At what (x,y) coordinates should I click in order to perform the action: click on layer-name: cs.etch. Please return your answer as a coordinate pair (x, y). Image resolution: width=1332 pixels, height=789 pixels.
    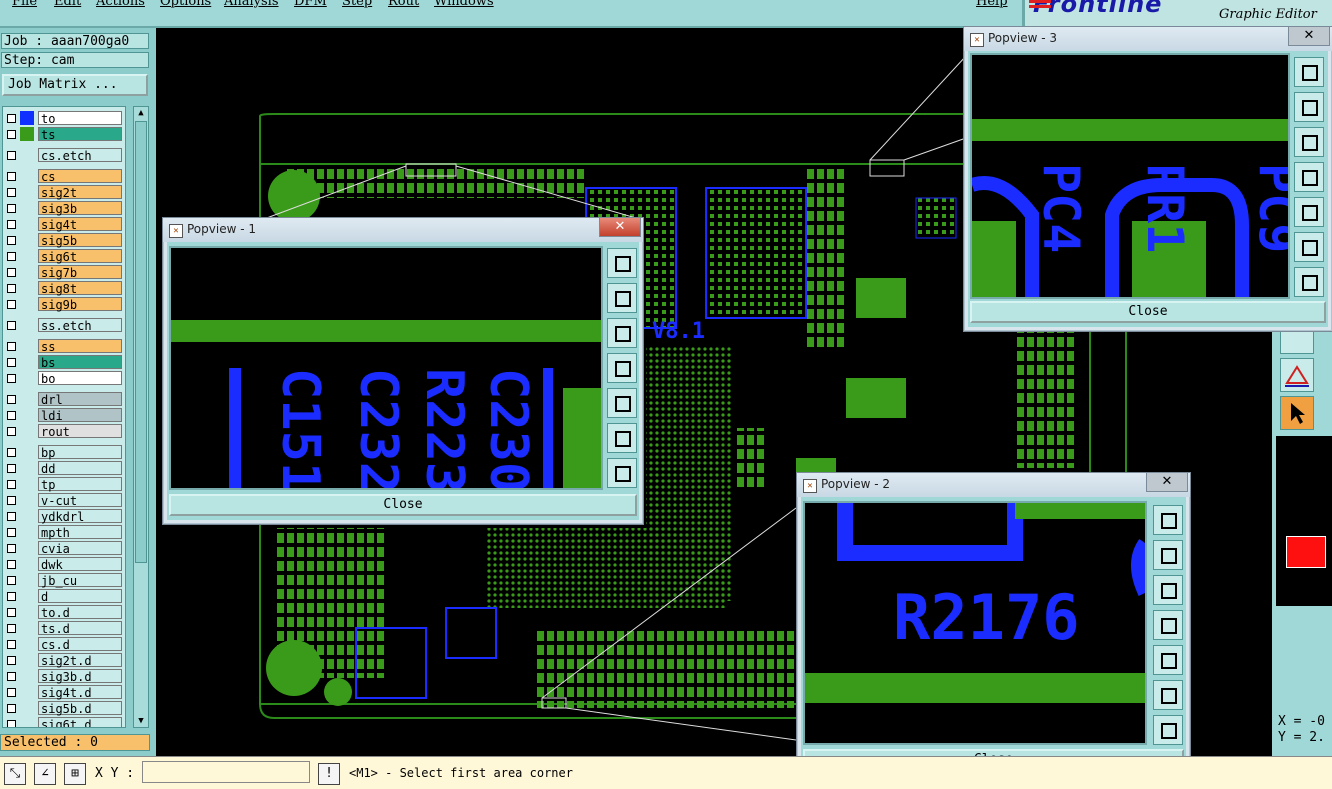
    Looking at the image, I should click on (80, 155).